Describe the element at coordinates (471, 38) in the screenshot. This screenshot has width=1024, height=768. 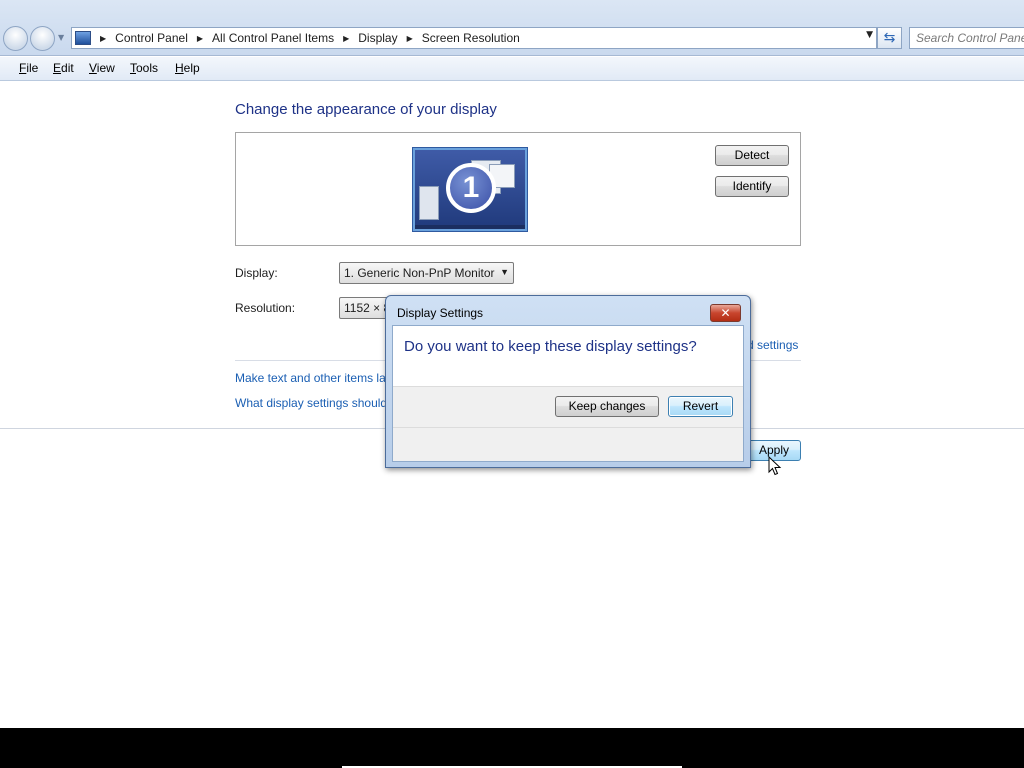
I see `breadcrumb-screen-resolution: Screen Resolution` at that location.